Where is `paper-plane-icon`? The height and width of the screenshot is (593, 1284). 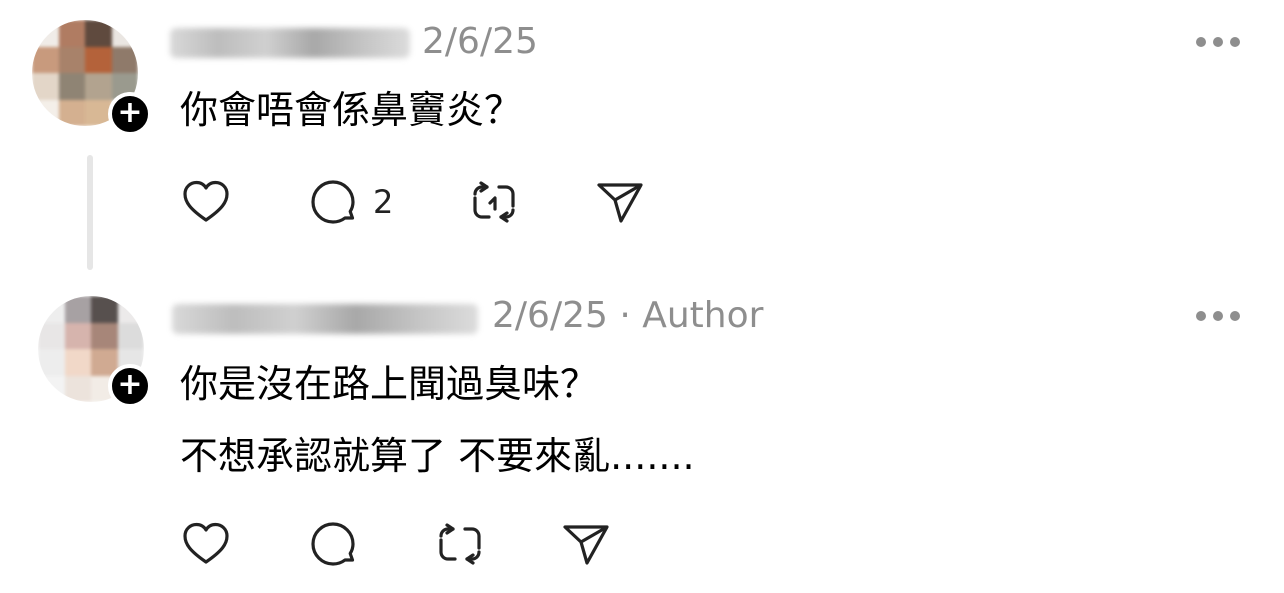
paper-plane-icon is located at coordinates (586, 545).